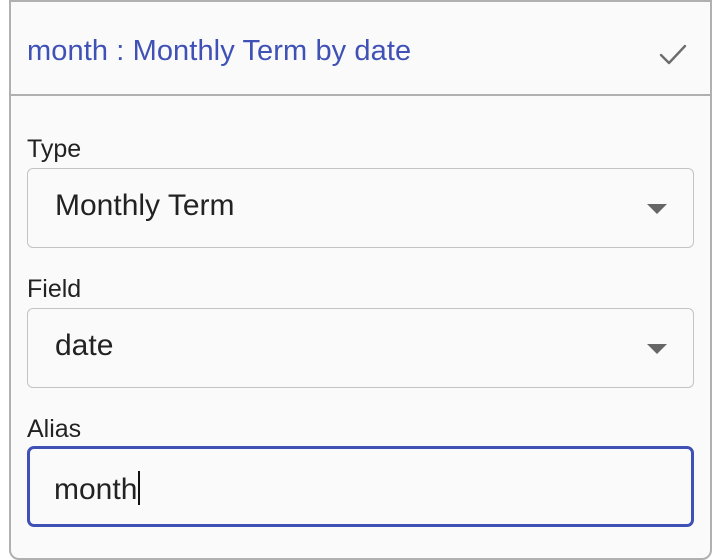 The height and width of the screenshot is (560, 726). What do you see at coordinates (54, 289) in the screenshot?
I see `field-label: Field` at bounding box center [54, 289].